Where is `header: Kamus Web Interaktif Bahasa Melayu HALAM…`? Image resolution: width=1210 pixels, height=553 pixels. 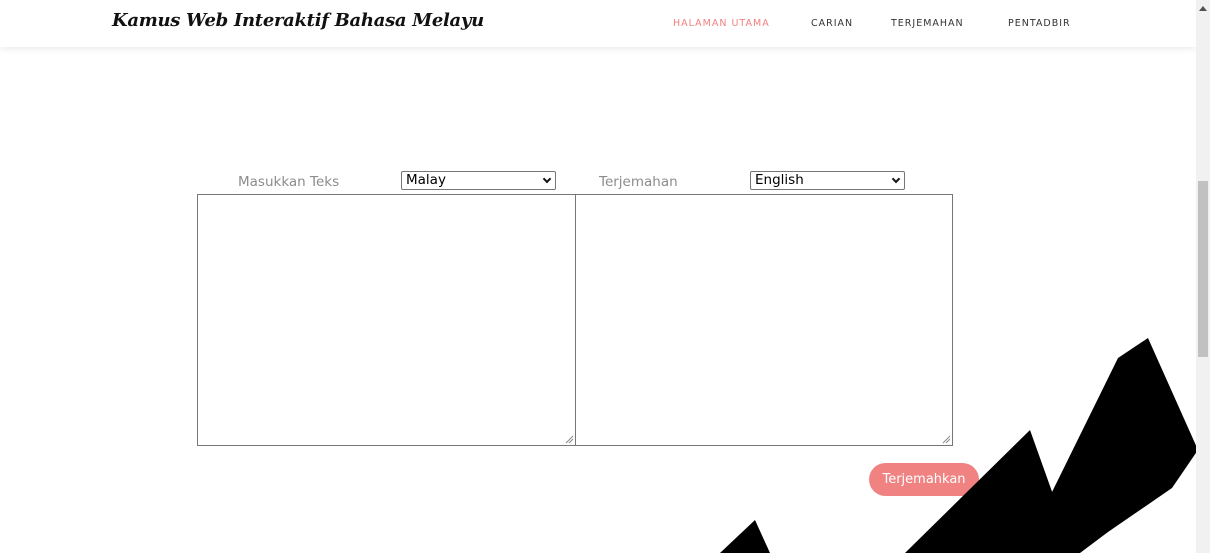 header: Kamus Web Interaktif Bahasa Melayu HALAM… is located at coordinates (598, 23).